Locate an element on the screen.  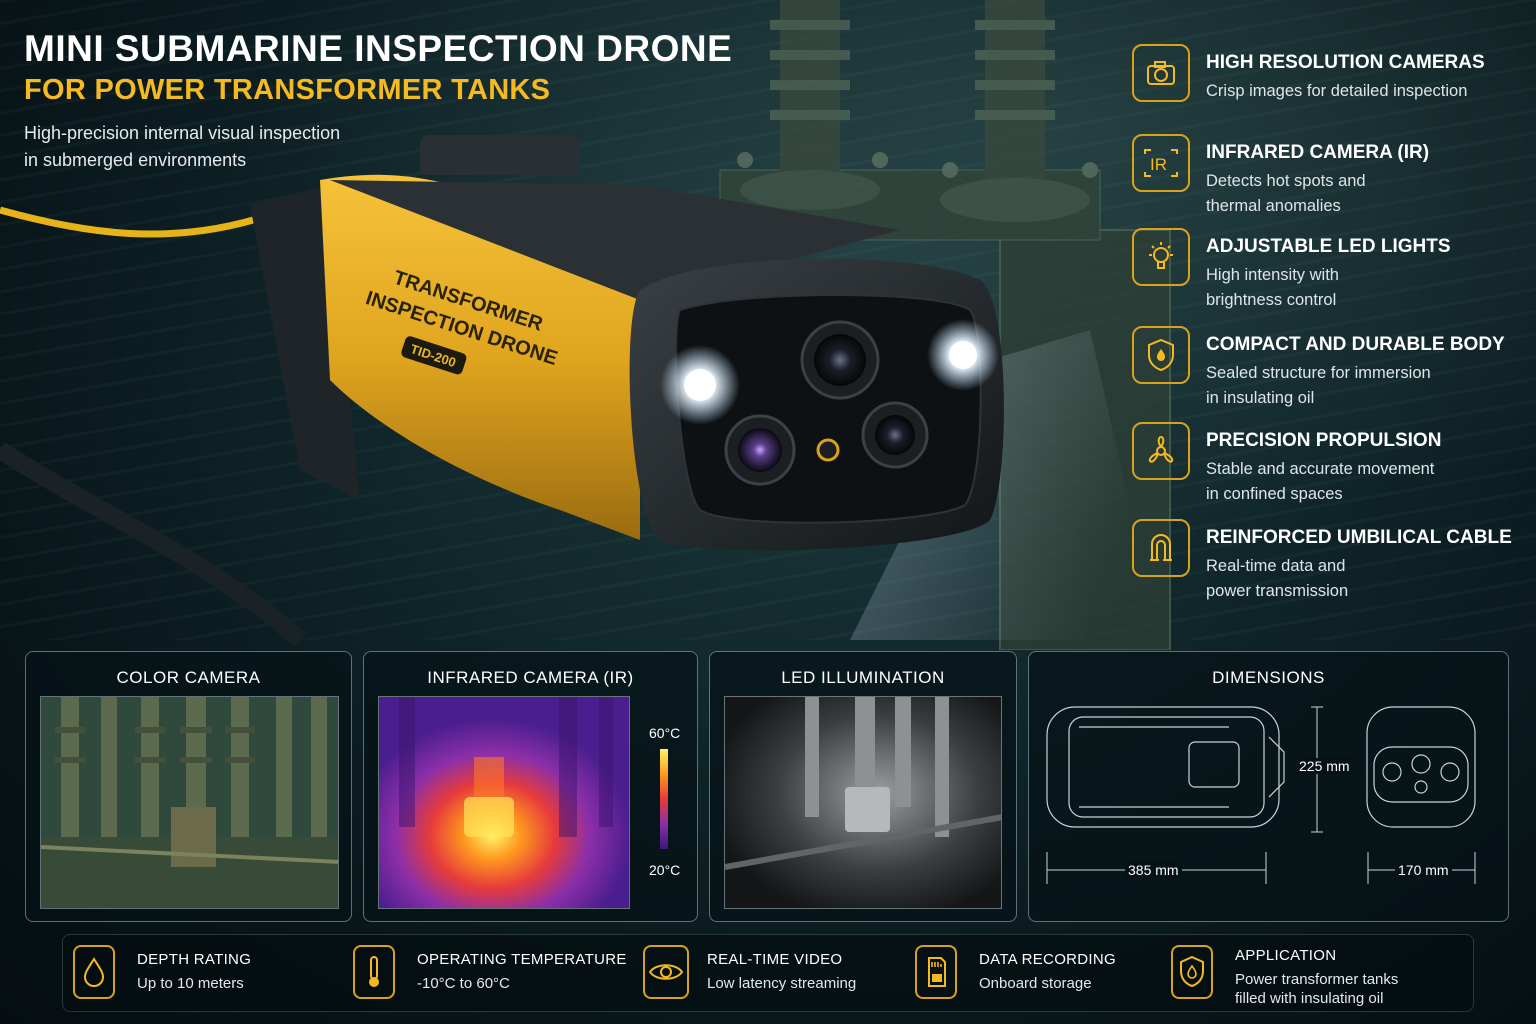
pipe is located at coordinates (153, 544).